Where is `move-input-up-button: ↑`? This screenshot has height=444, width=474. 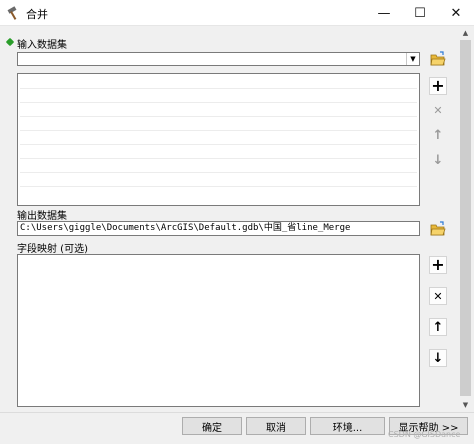
move-input-up-button: ↑ is located at coordinates (438, 135).